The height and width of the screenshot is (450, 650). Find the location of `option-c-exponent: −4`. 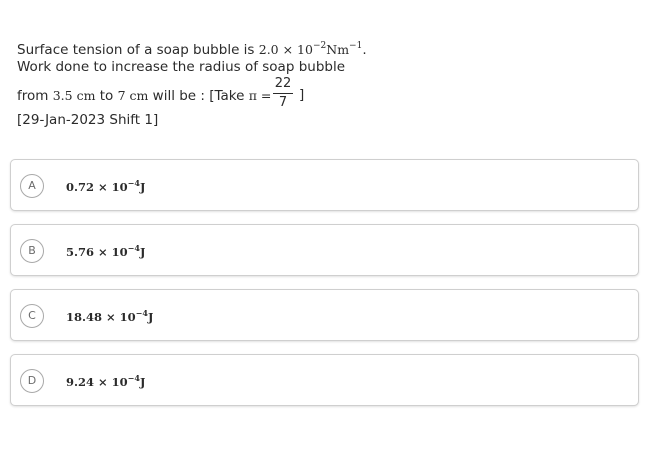

option-c-exponent: −4 is located at coordinates (141, 313).